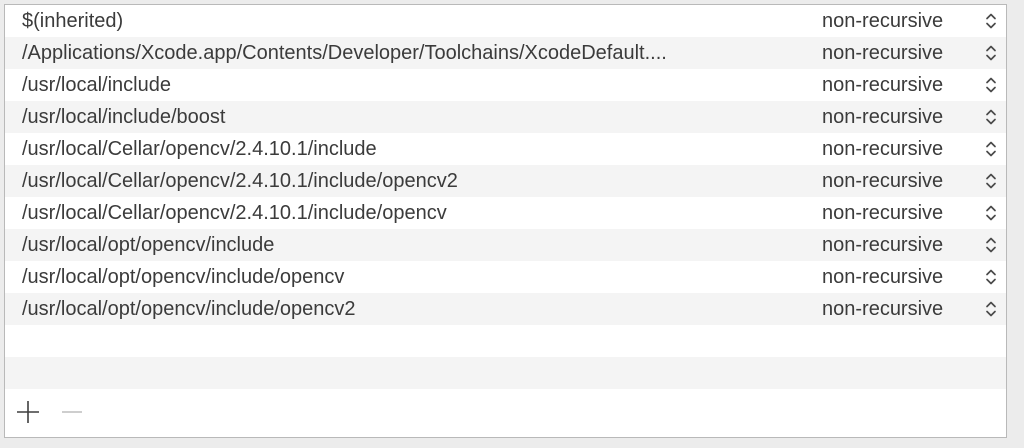 Image resolution: width=1024 pixels, height=448 pixels. I want to click on remove-button, so click(72, 412).